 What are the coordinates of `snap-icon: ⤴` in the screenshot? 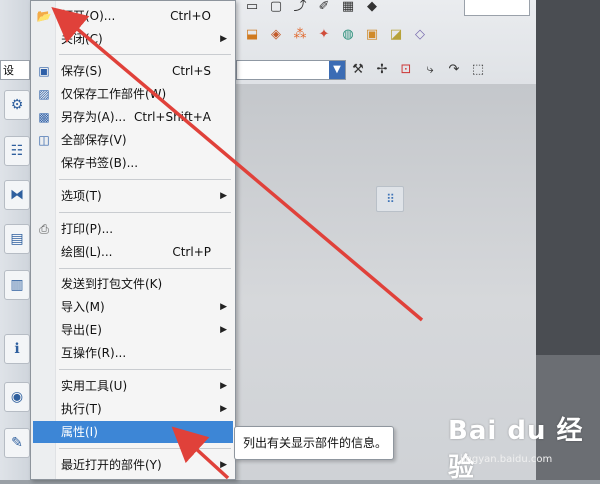 It's located at (300, 8).